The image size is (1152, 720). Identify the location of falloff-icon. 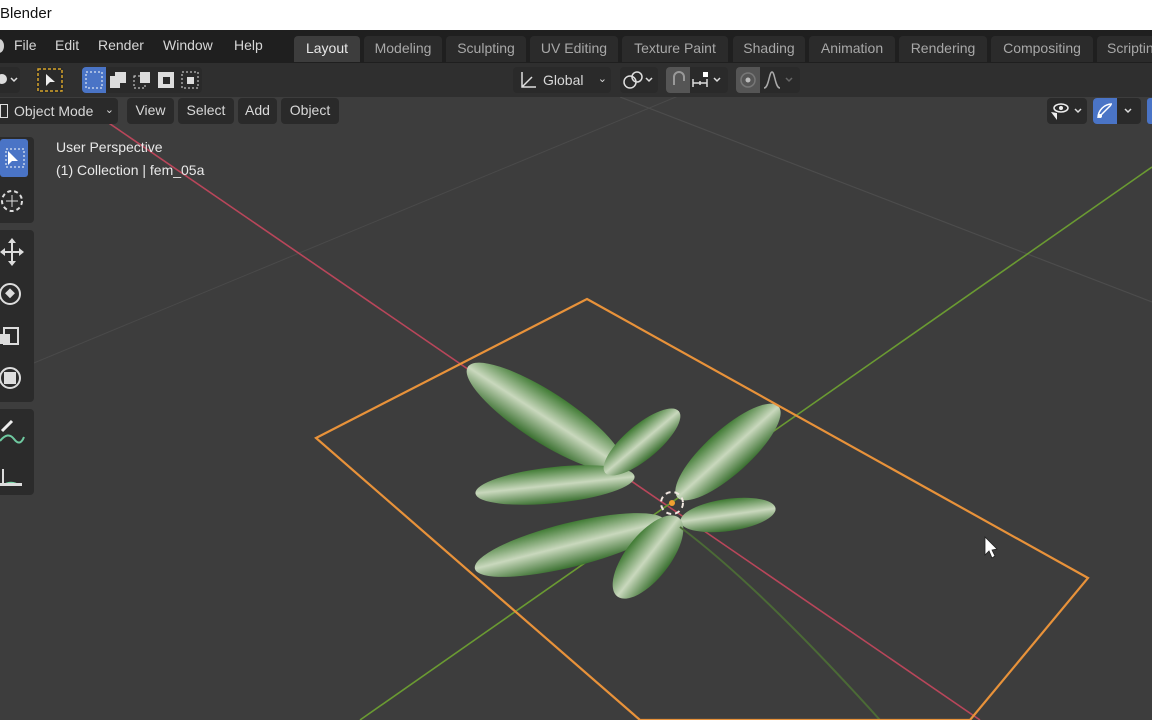
(772, 80).